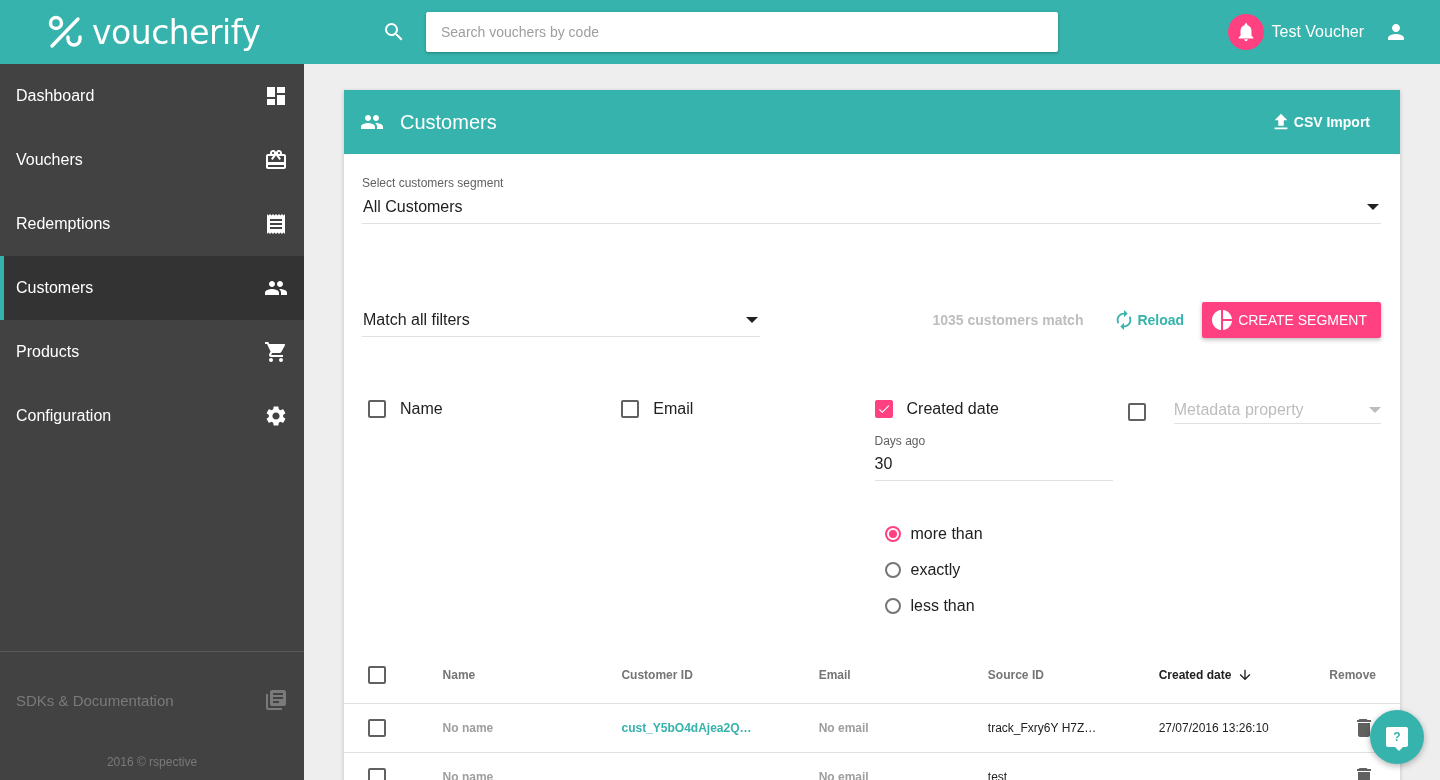 The width and height of the screenshot is (1440, 780). What do you see at coordinates (433, 183) in the screenshot?
I see `field-label: Select customers segment` at bounding box center [433, 183].